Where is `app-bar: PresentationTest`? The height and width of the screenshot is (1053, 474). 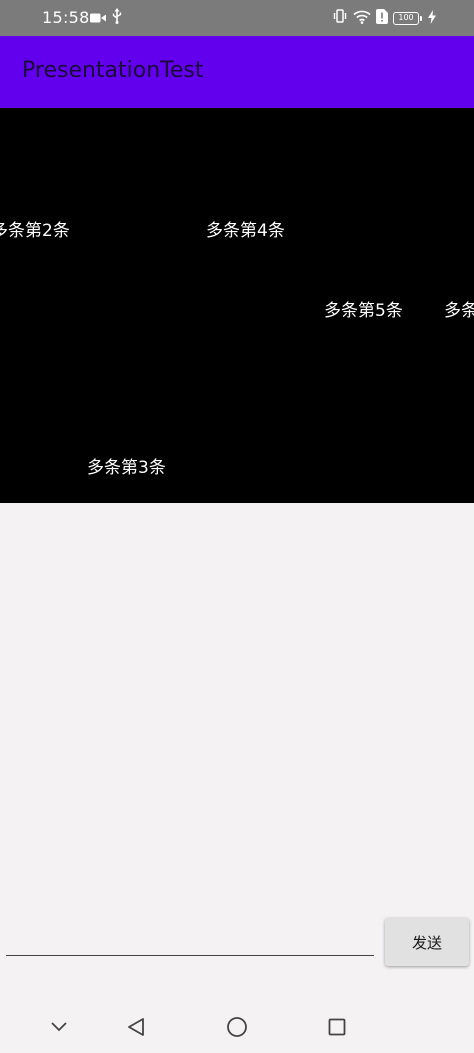 app-bar: PresentationTest is located at coordinates (237, 72).